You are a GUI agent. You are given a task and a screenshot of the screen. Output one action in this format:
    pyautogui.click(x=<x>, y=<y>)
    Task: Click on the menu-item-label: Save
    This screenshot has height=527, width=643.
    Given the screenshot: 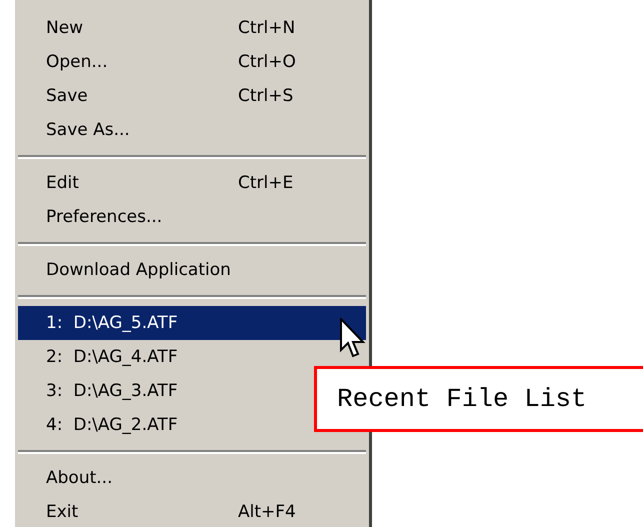 What is the action you would take?
    pyautogui.click(x=67, y=96)
    